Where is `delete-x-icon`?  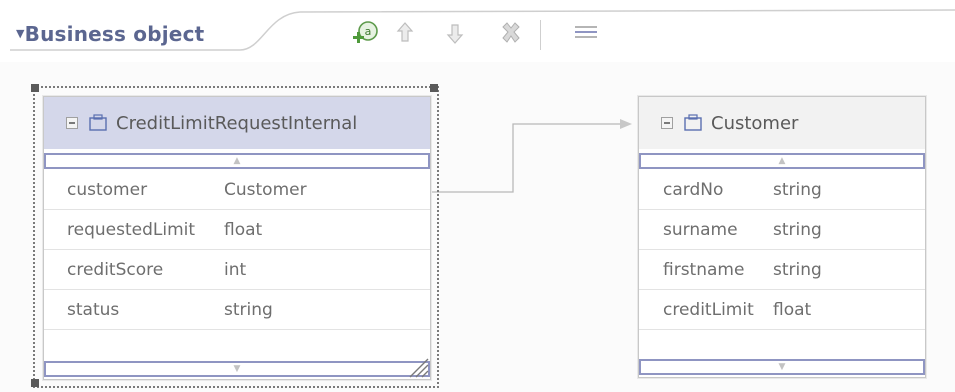
delete-x-icon is located at coordinates (511, 32).